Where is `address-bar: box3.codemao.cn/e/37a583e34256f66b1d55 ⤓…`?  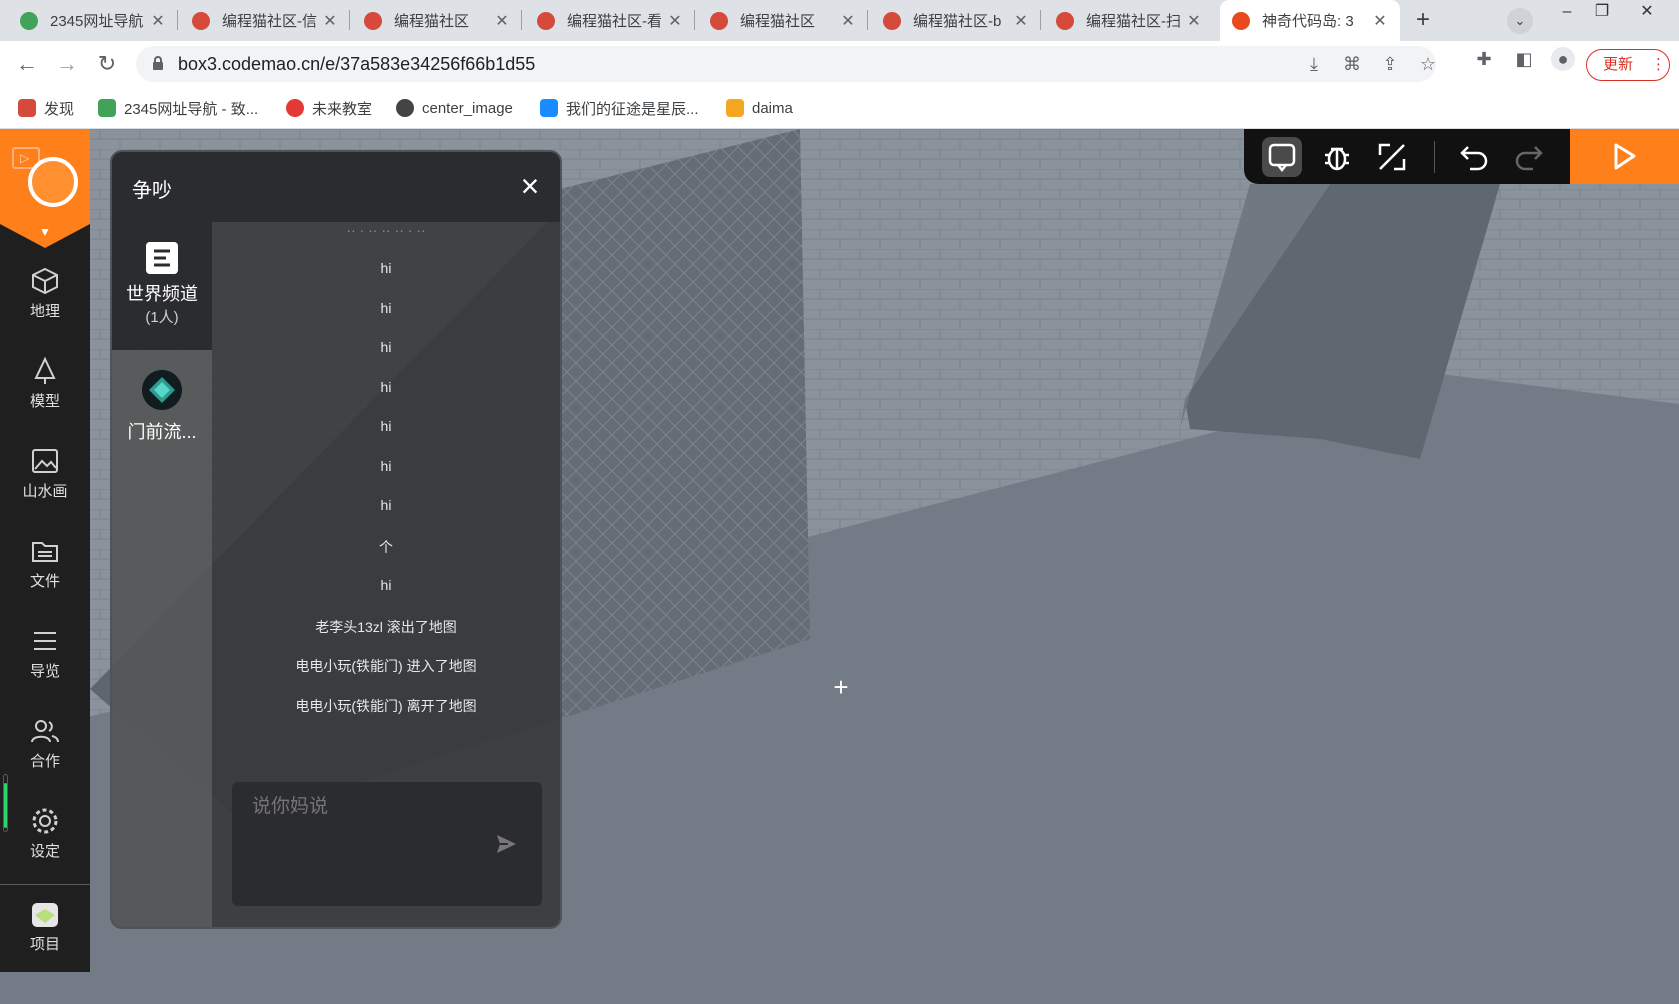
address-bar: box3.codemao.cn/e/37a583e34256f66b1d55 ⤓… is located at coordinates (786, 64).